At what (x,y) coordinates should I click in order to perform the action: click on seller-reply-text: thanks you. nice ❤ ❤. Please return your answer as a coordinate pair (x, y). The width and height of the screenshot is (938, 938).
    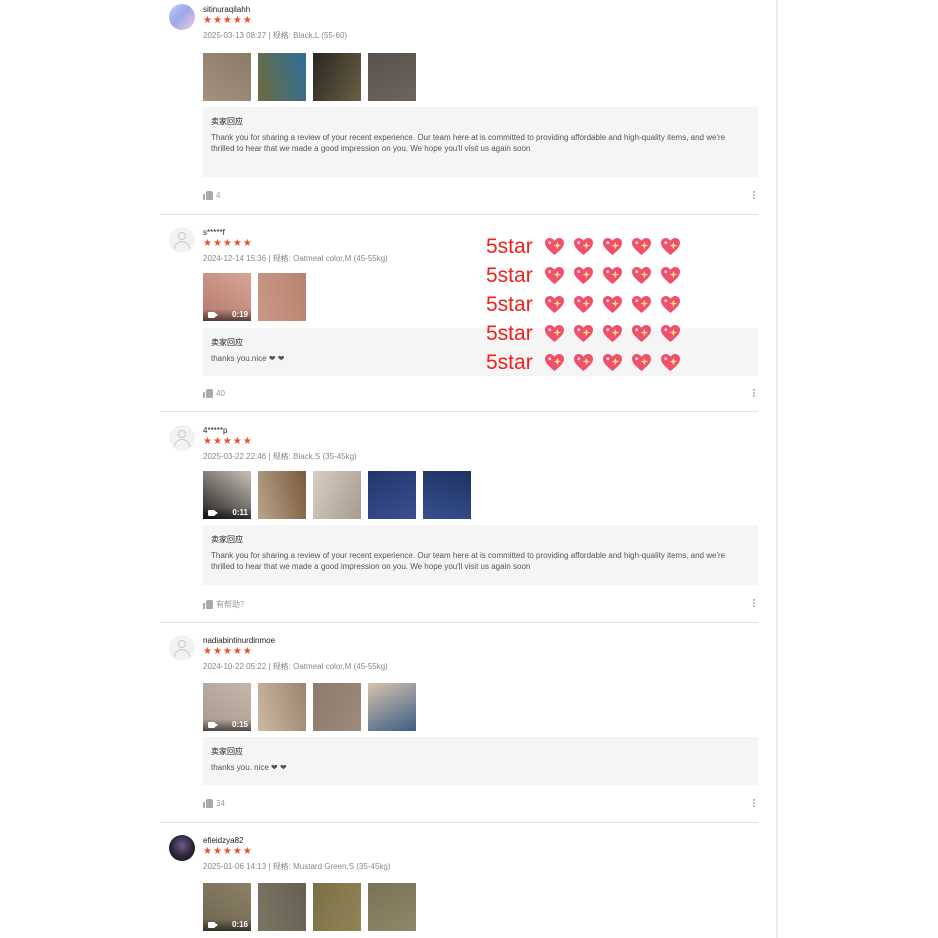
    Looking at the image, I should click on (249, 767).